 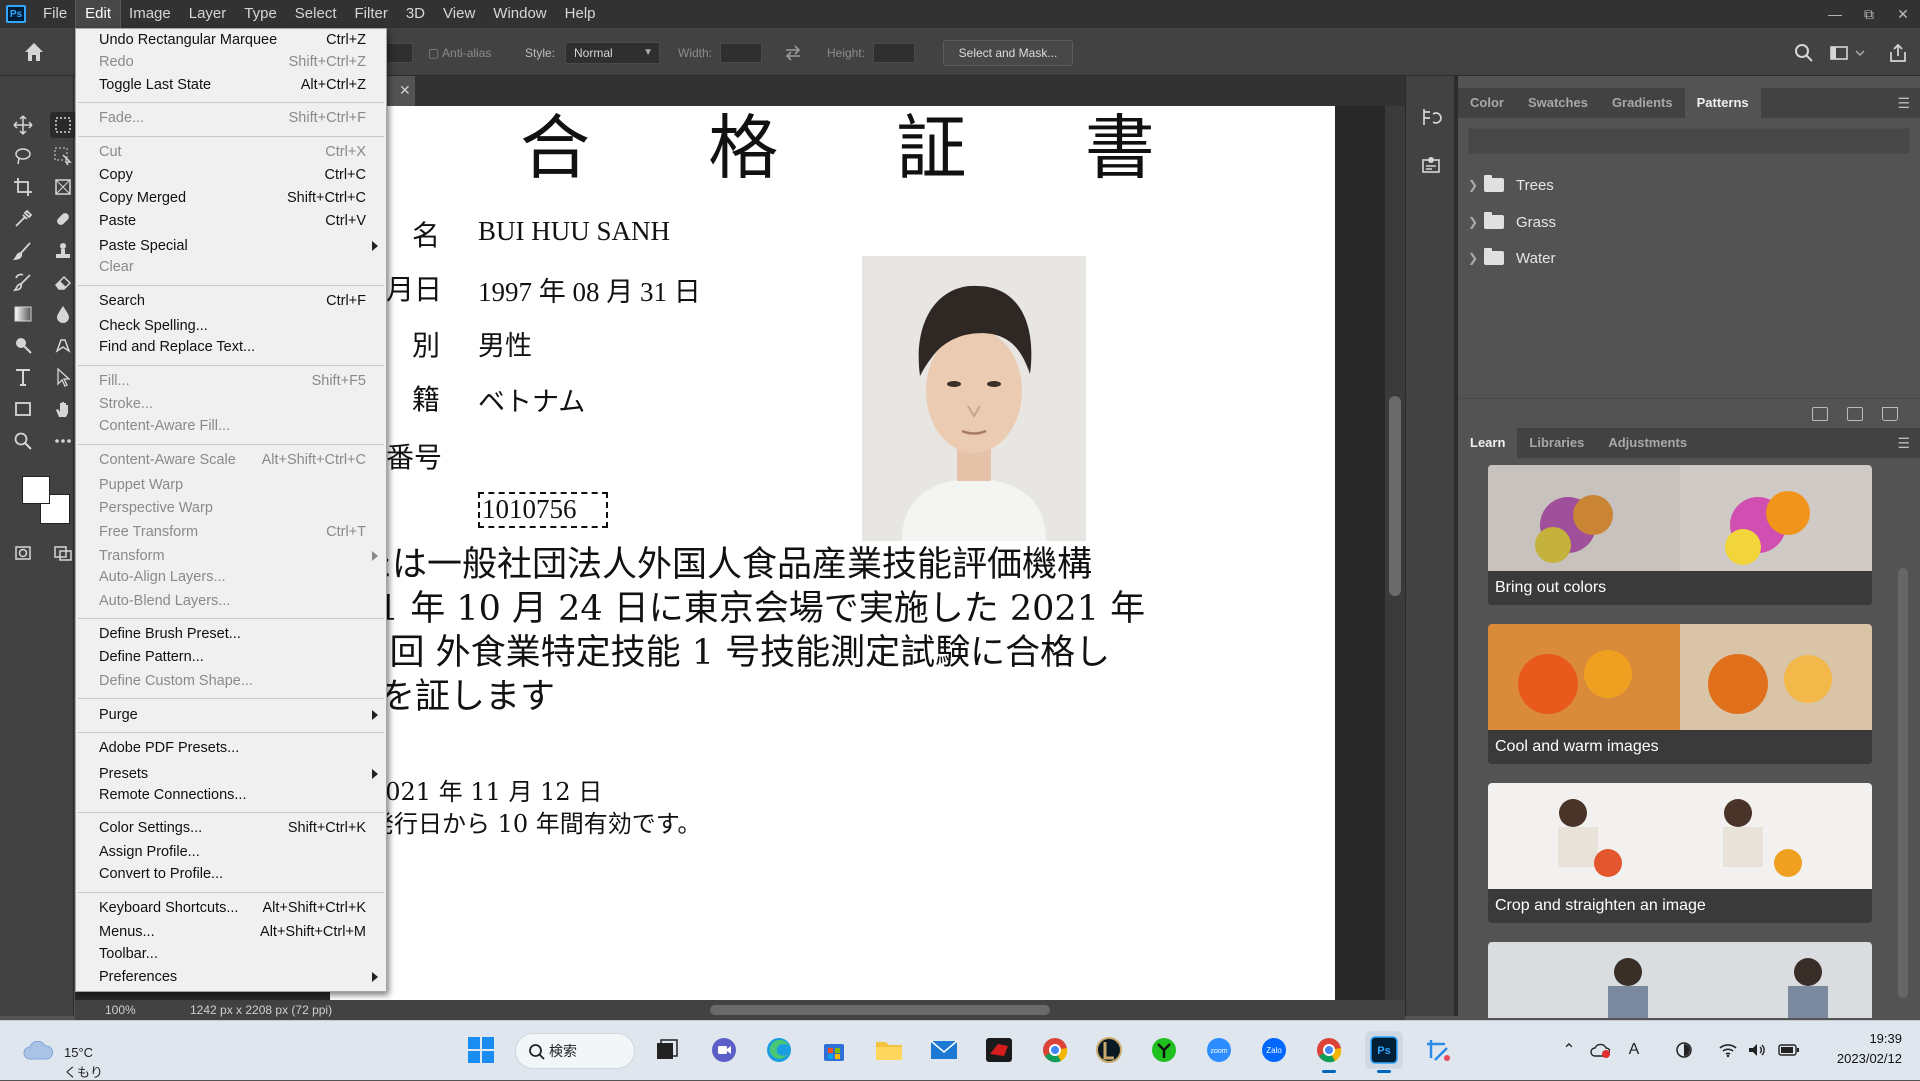 I want to click on menu-3d: 3D, so click(x=415, y=14).